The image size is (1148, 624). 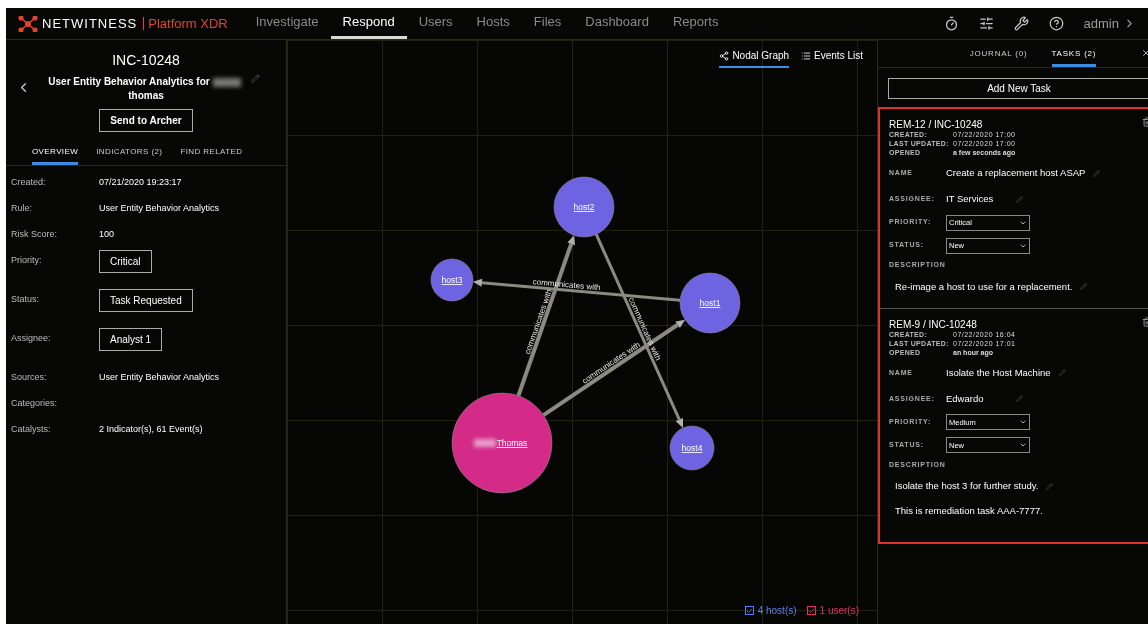 I want to click on nav-tab: Dashboard, so click(x=617, y=23).